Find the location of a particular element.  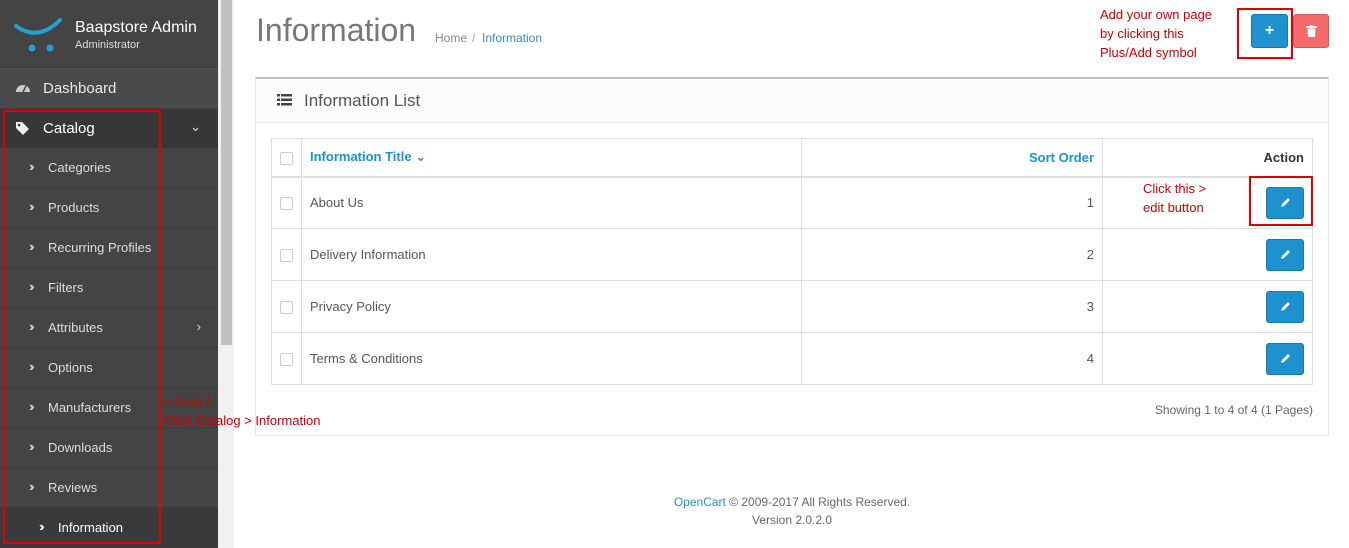

annotation-box-add is located at coordinates (1265, 33).